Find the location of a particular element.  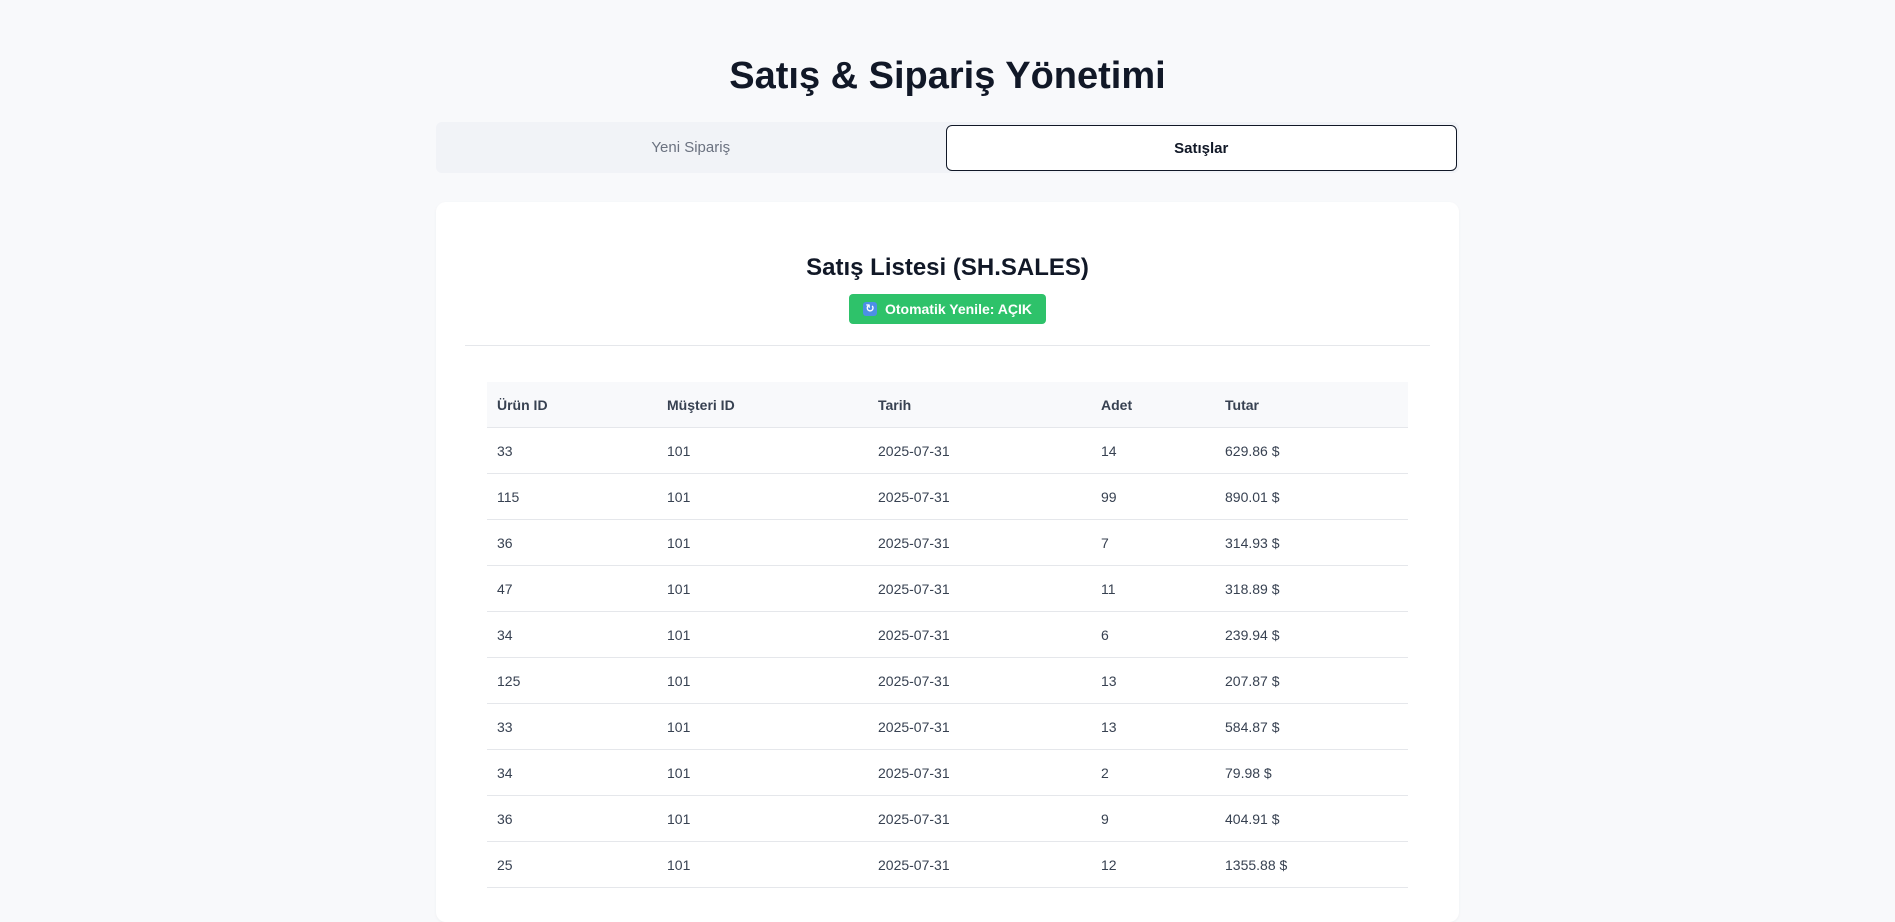

cell-amount: 404.91 $ is located at coordinates (1311, 818).